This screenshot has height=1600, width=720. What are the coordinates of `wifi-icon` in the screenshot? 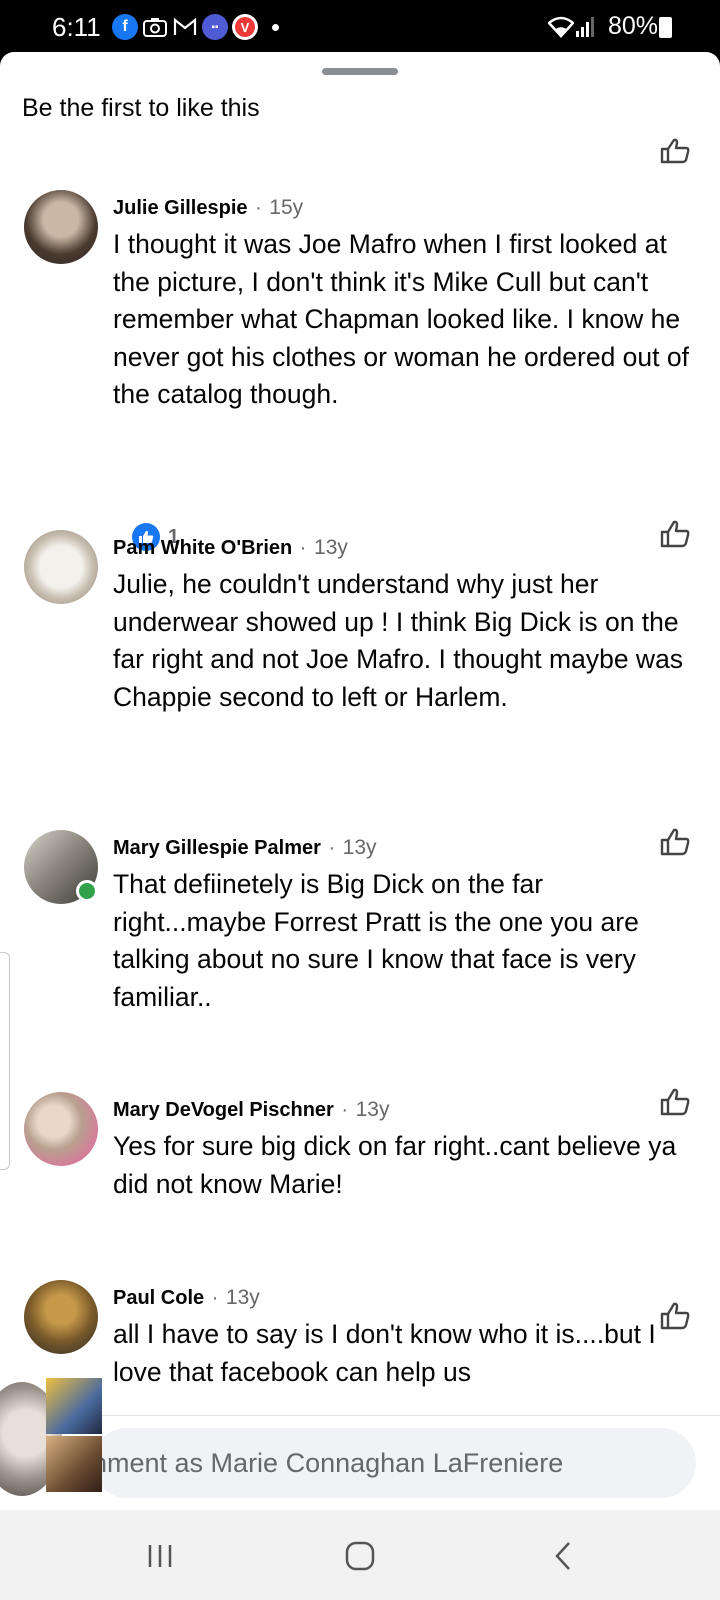 It's located at (561, 27).